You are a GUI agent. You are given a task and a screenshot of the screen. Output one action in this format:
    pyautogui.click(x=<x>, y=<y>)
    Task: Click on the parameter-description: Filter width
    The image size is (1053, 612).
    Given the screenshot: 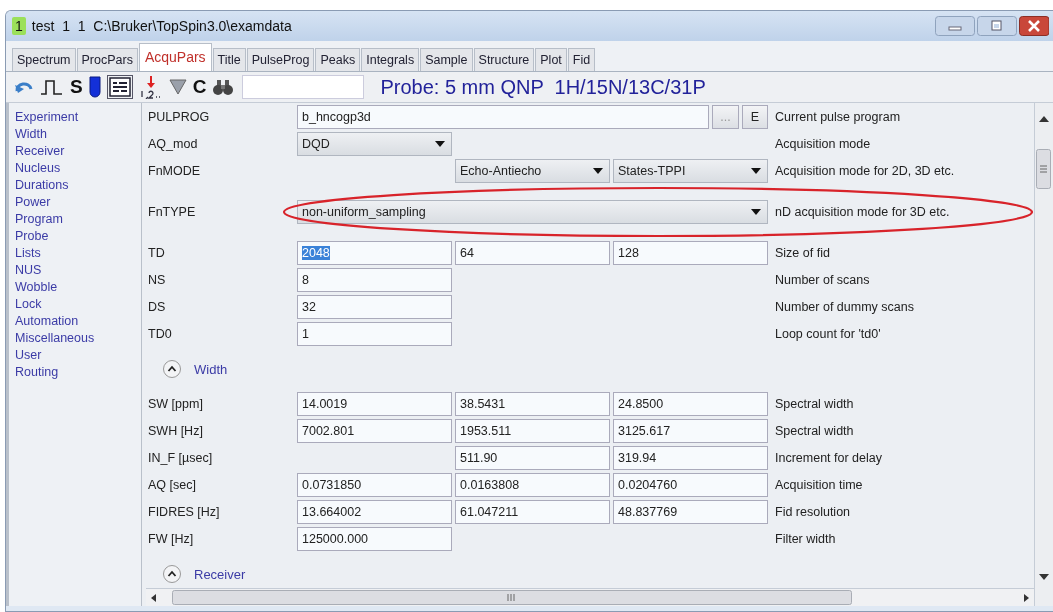 What is the action you would take?
    pyautogui.click(x=805, y=539)
    